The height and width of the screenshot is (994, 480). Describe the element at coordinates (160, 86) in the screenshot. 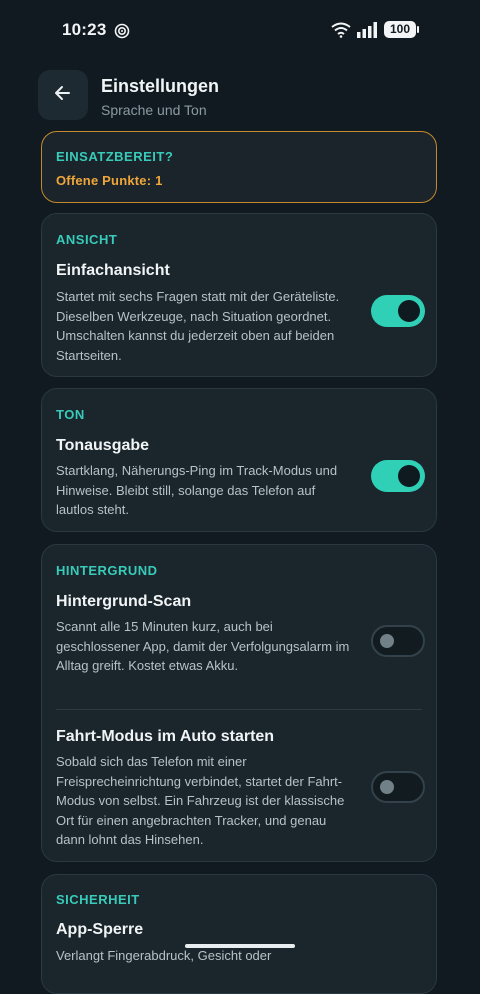

I see `page-title: Einstellungen` at that location.